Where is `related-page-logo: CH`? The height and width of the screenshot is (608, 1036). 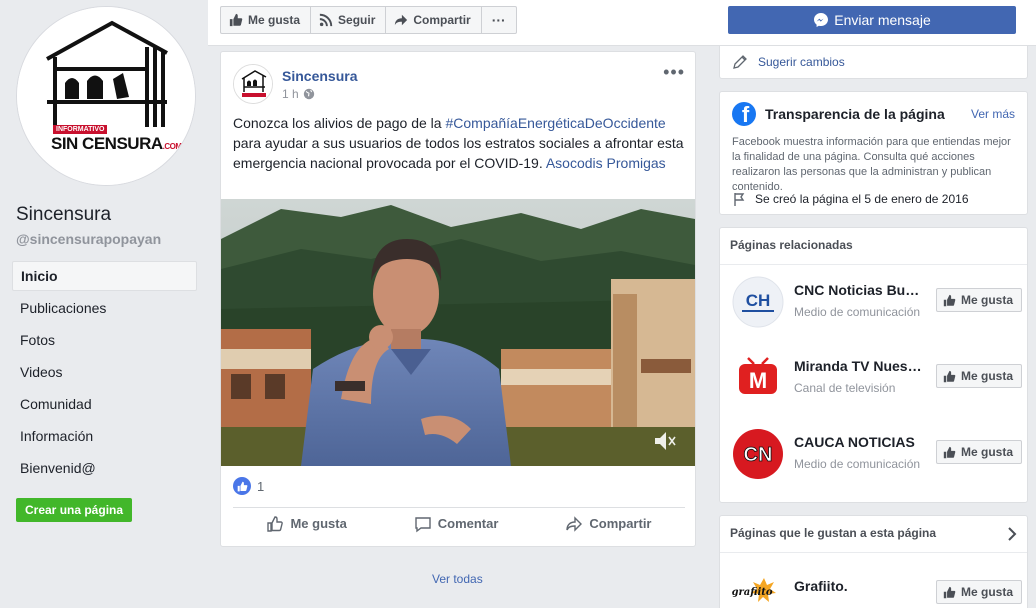 related-page-logo: CH is located at coordinates (758, 302).